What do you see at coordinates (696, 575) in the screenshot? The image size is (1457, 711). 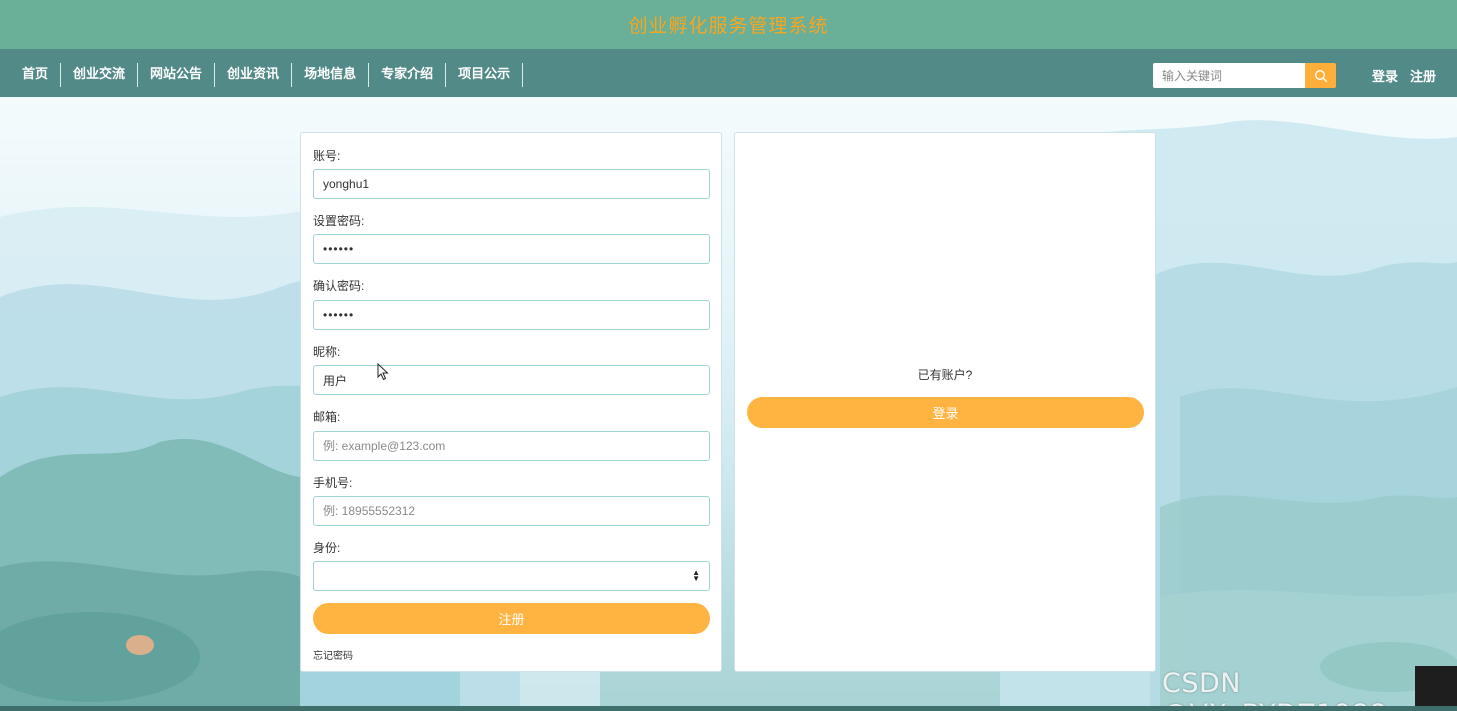 I see `select-arrows-icon: ▲ ▼` at bounding box center [696, 575].